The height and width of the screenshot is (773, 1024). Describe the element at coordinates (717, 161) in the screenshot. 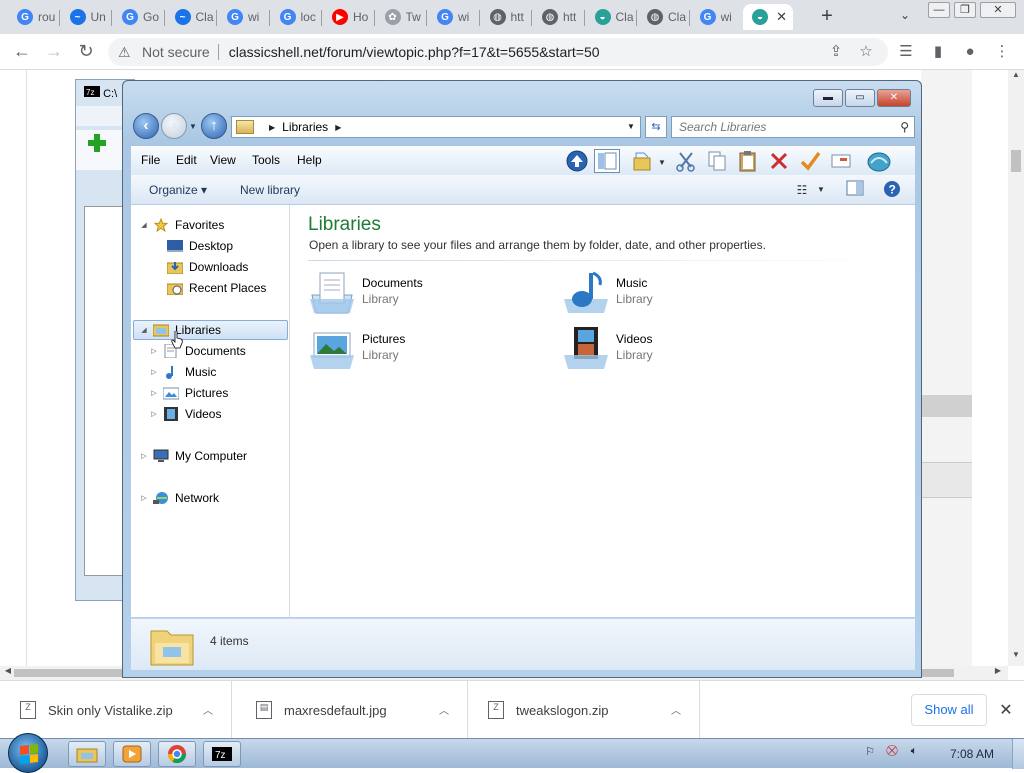

I see `copy-icon` at that location.